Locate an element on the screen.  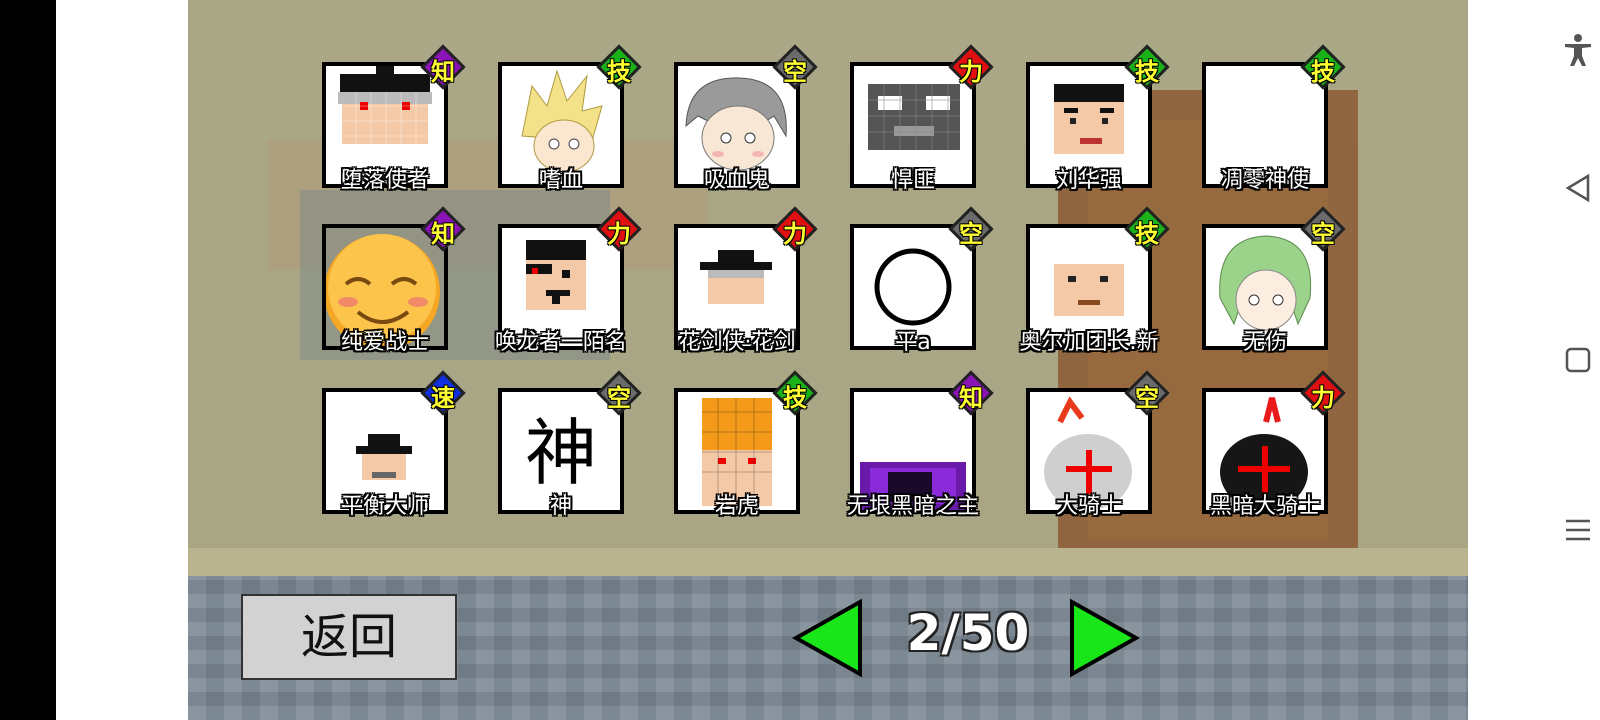
character-card: 空大骑士 is located at coordinates (1098, 444).